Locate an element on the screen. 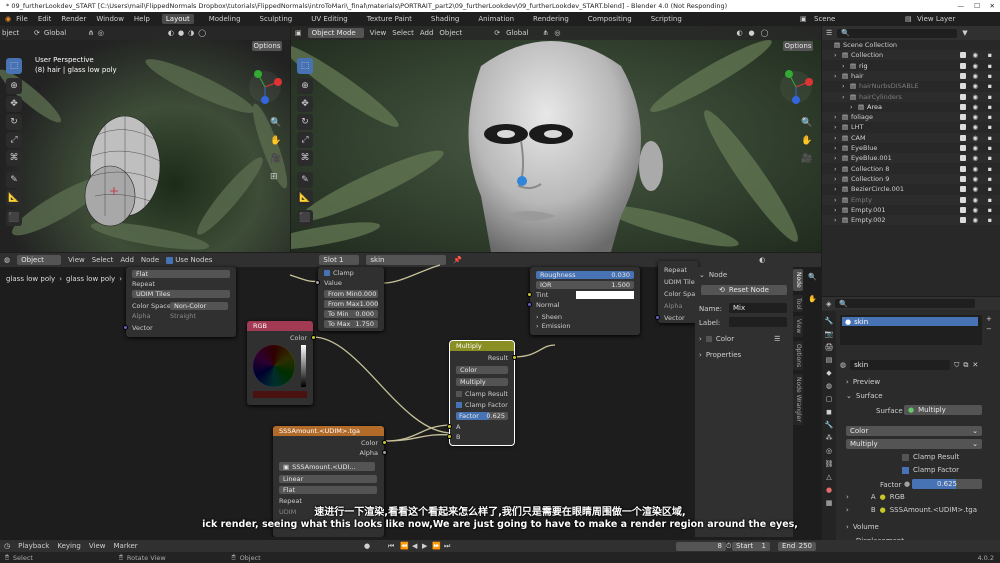 The image size is (1000, 563). outliner-row: › ▤ Empty ◉ ▪ is located at coordinates (911, 199).